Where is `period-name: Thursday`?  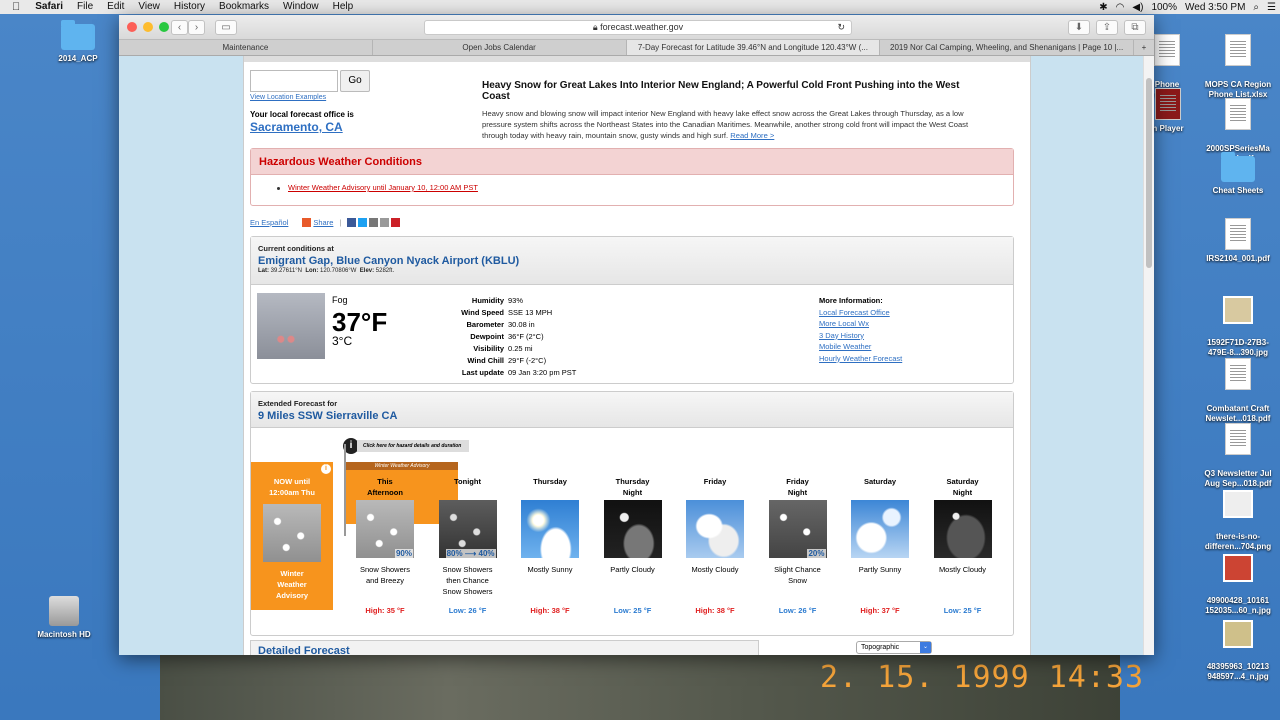 period-name: Thursday is located at coordinates (550, 481).